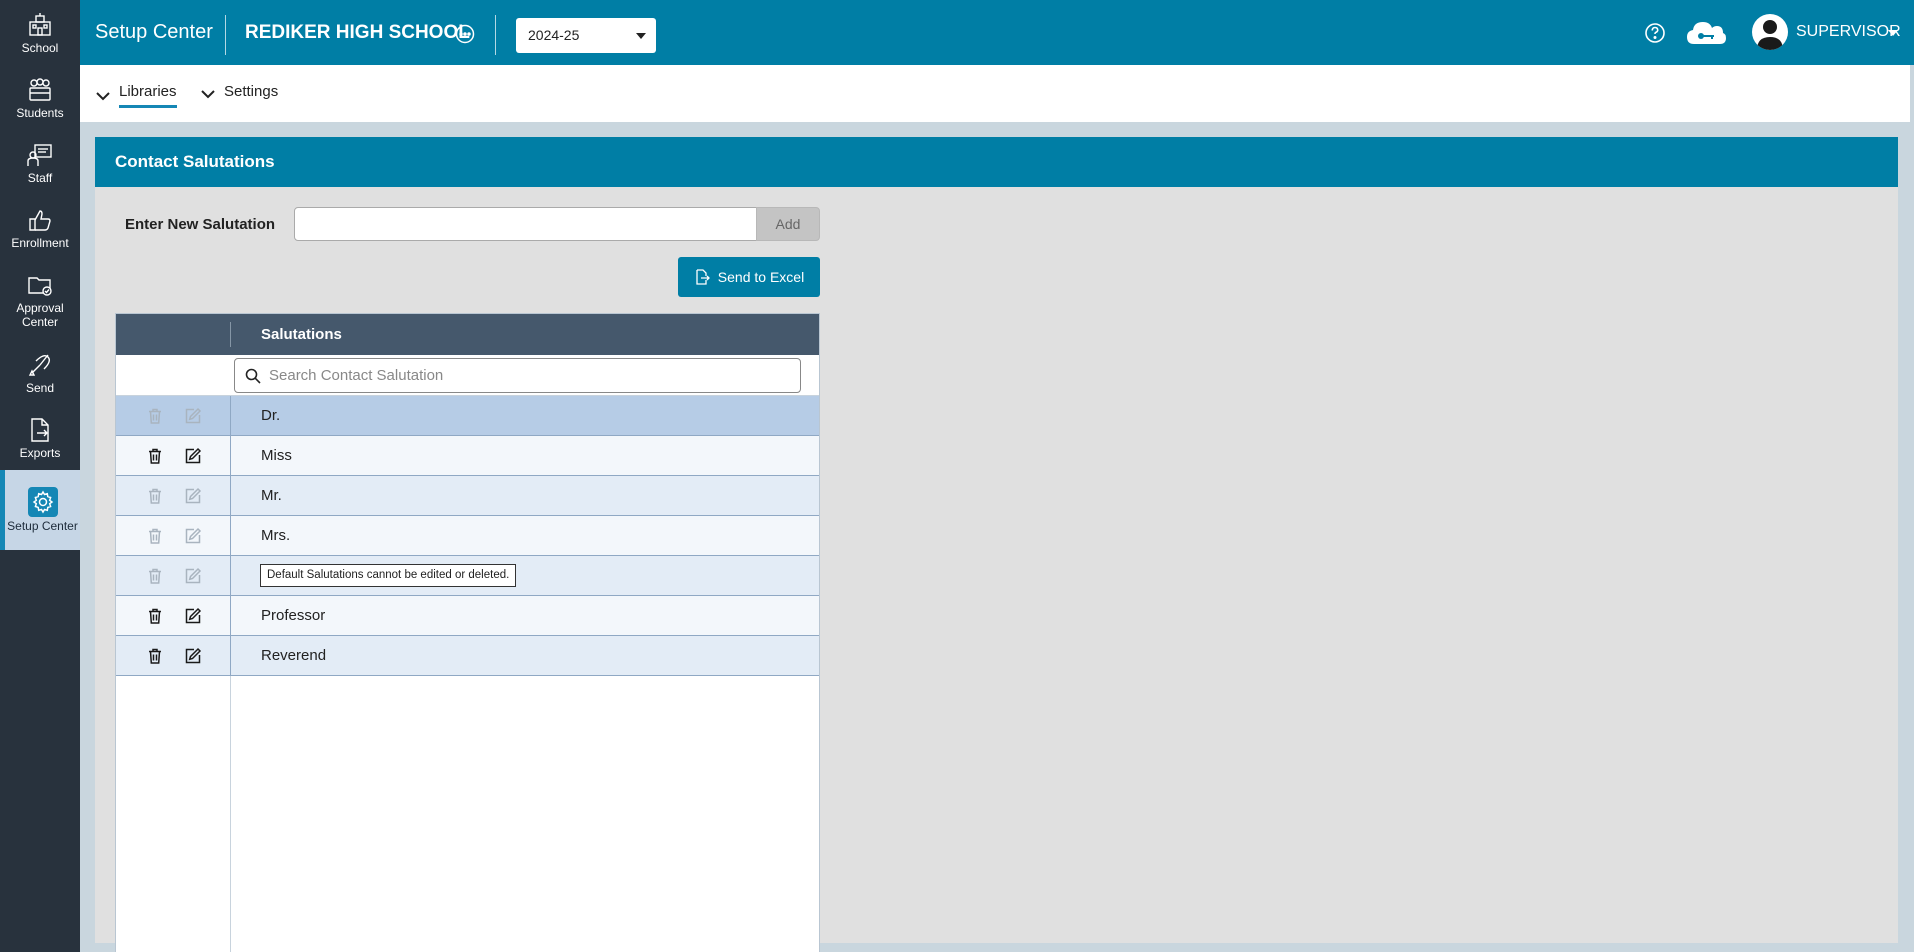  I want to click on school-name: REDIKER HIGH SCHOOL, so click(357, 33).